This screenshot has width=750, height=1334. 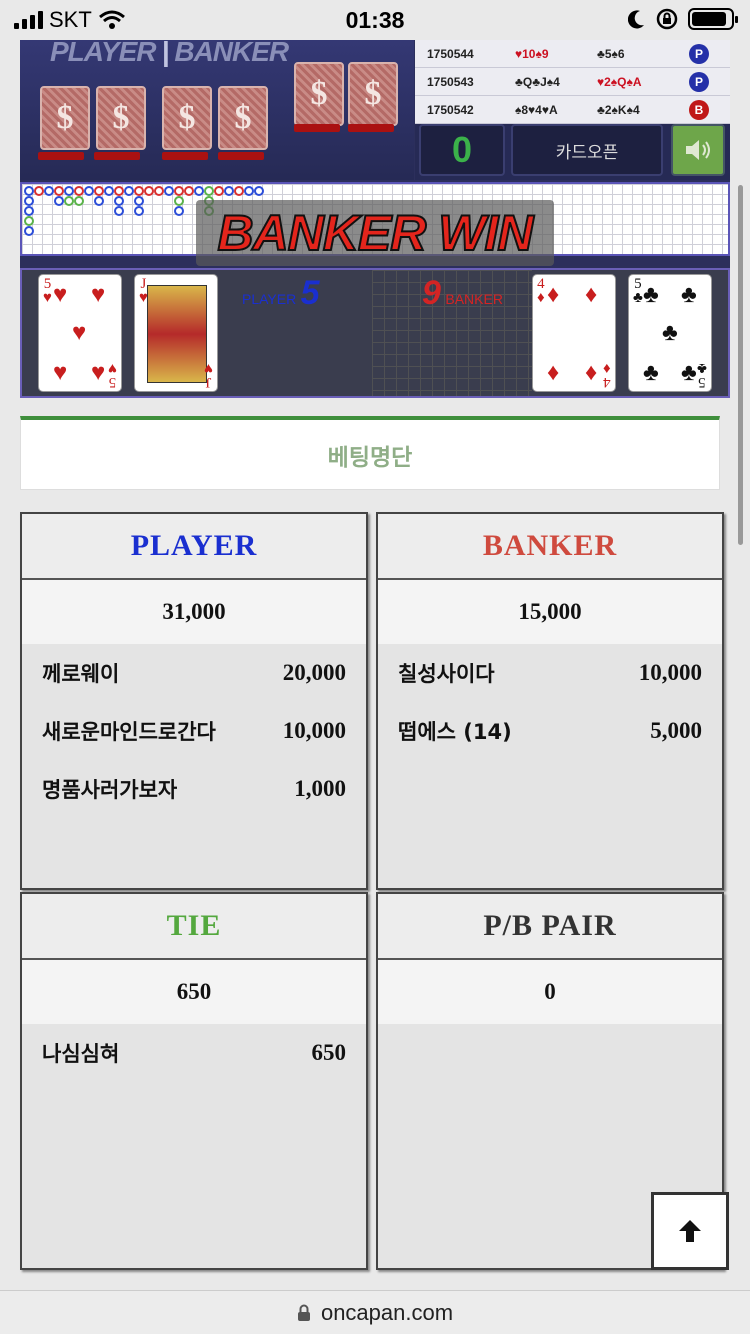 I want to click on player-card-5-hearts: 5 ♥ ♥ ♥ ♥ ♥ ♥ 5 ♥, so click(x=80, y=333).